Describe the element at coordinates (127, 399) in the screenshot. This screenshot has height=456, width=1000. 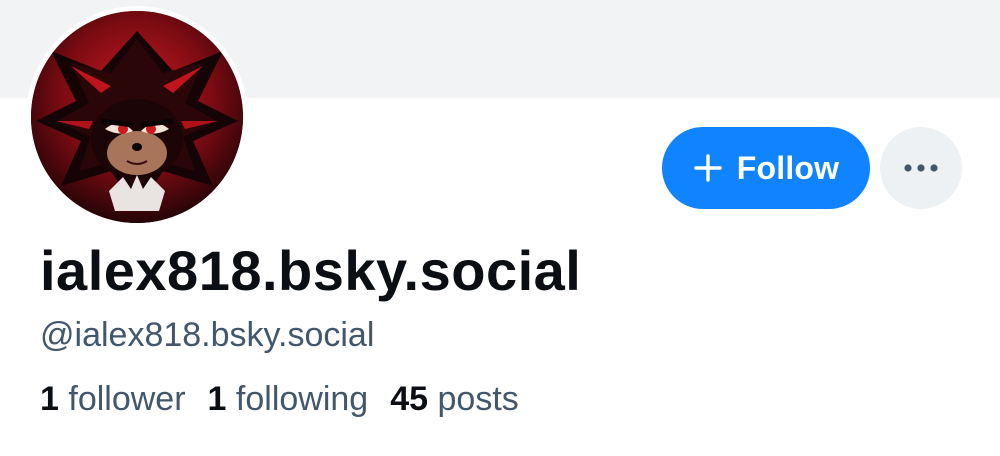
I see `followers-label: follower` at that location.